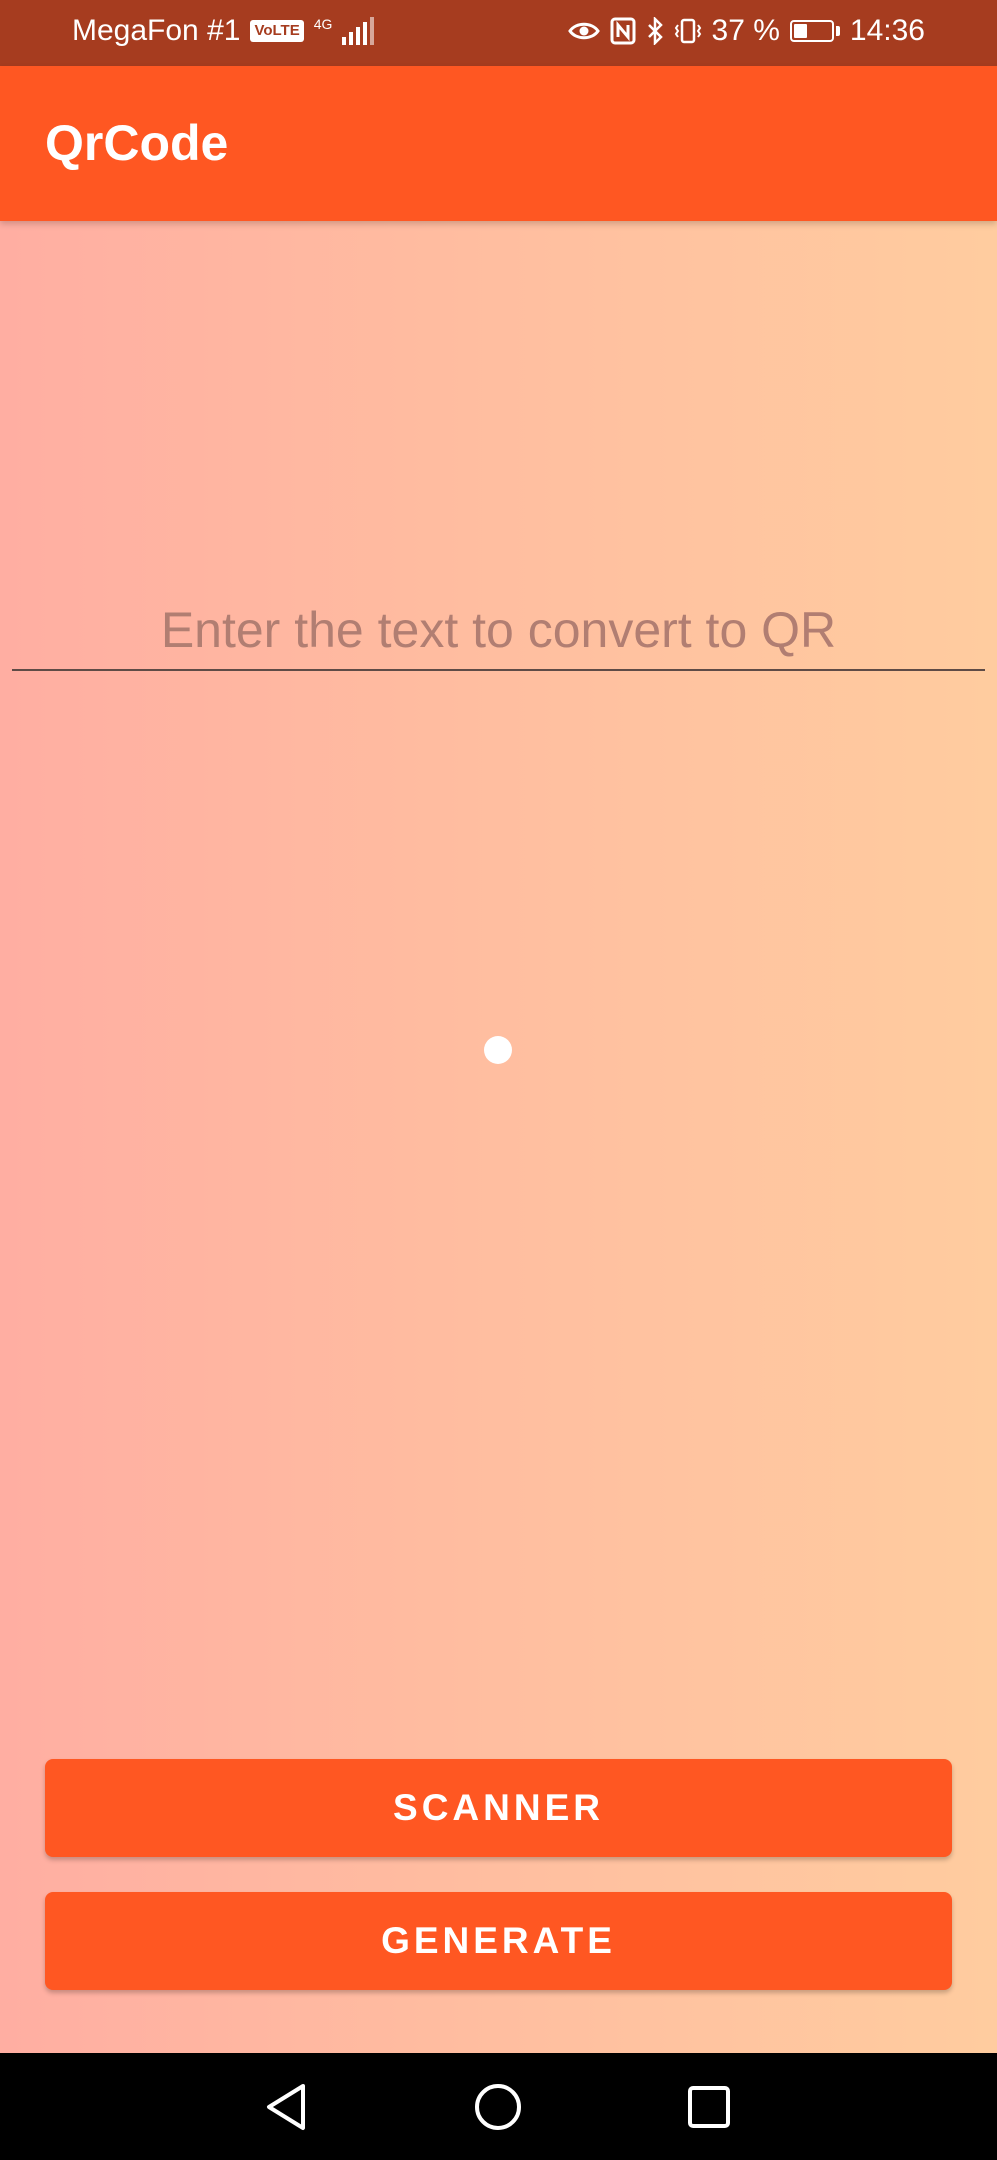  What do you see at coordinates (623, 31) in the screenshot?
I see `nfc-icon` at bounding box center [623, 31].